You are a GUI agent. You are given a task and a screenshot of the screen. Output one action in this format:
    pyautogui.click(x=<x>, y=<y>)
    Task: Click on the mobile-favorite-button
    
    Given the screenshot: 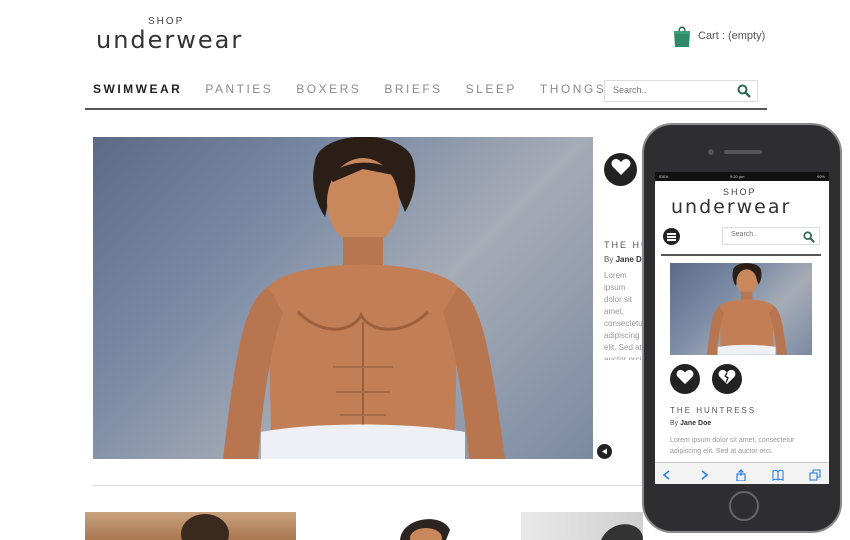 What is the action you would take?
    pyautogui.click(x=685, y=379)
    